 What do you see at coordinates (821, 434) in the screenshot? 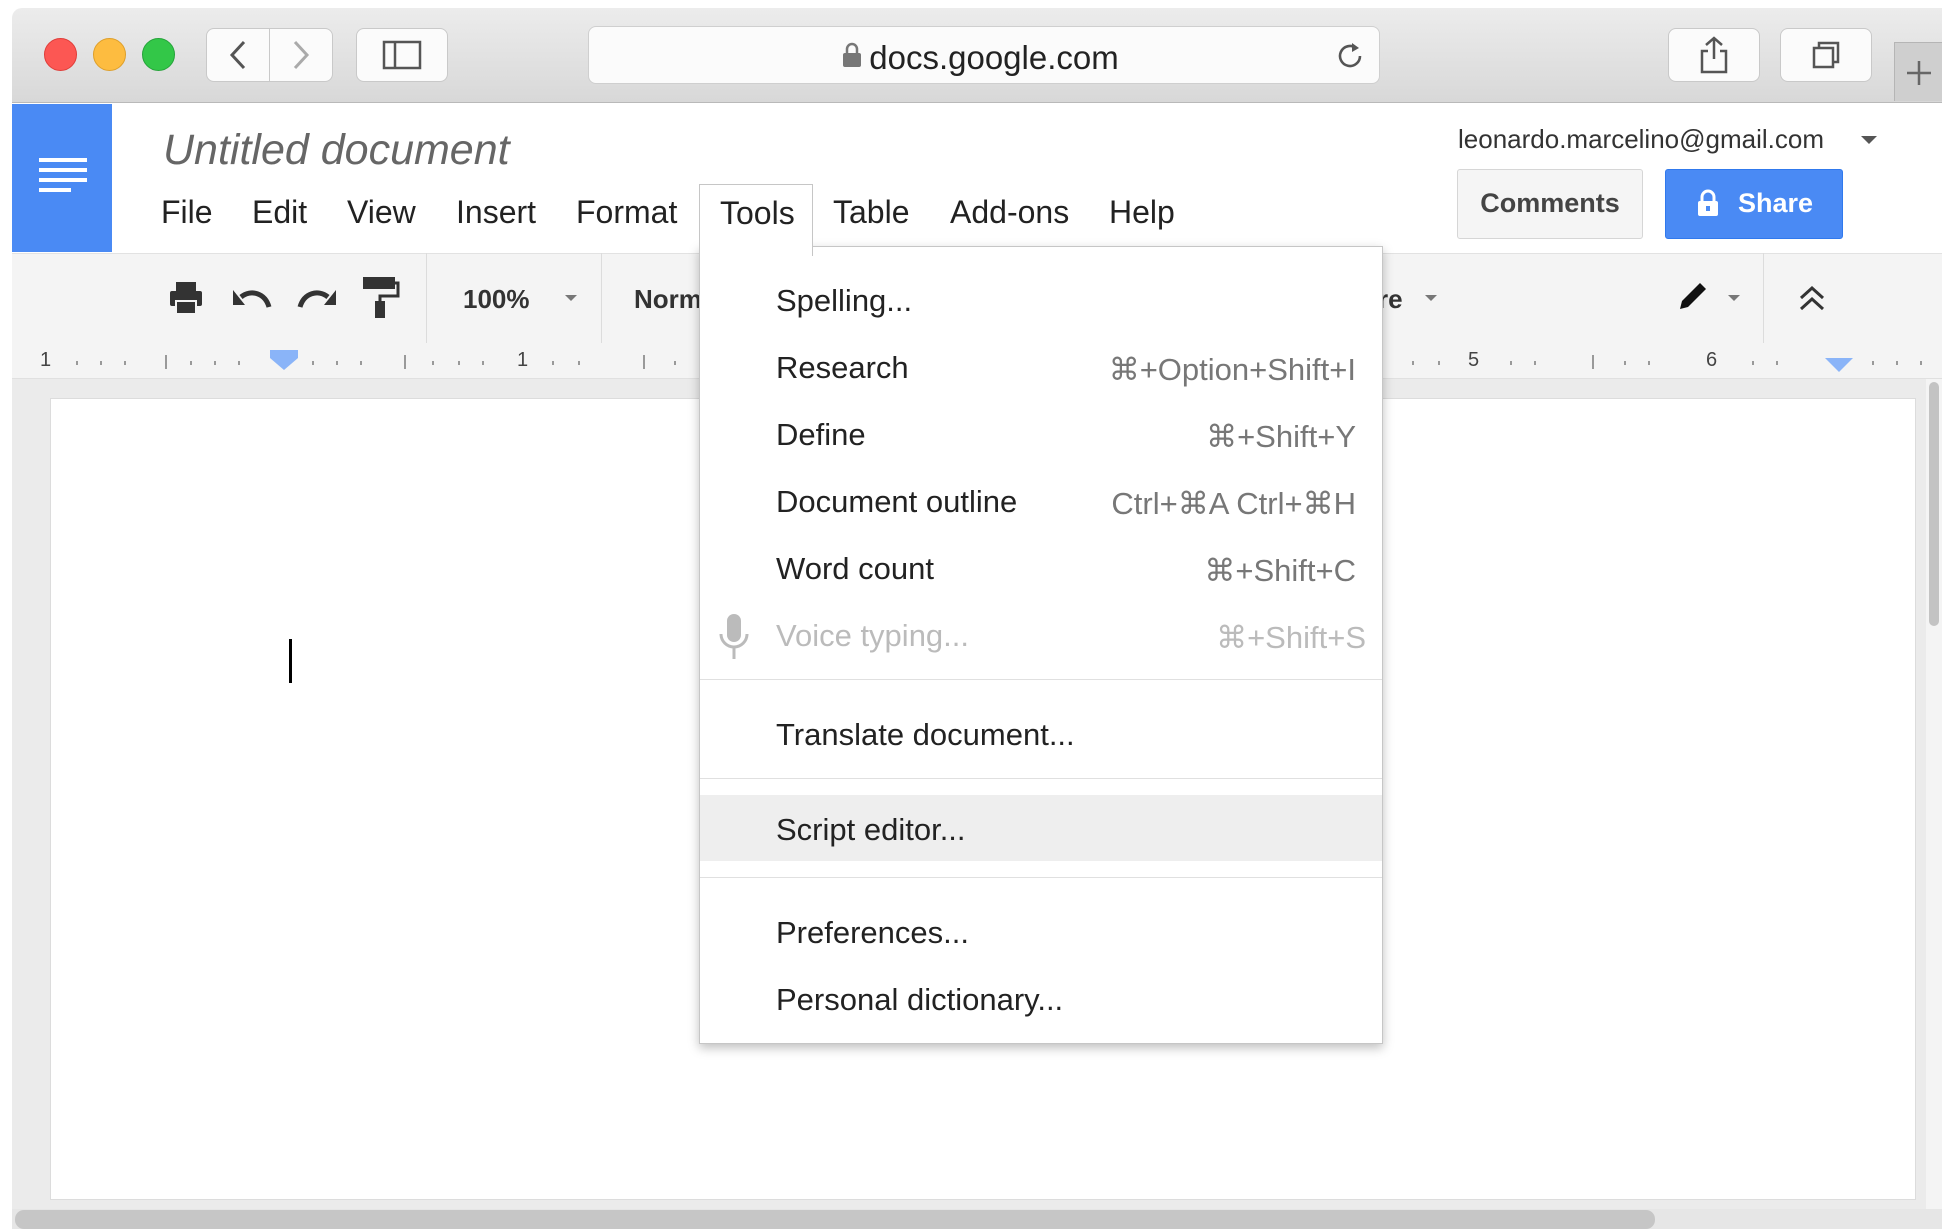
I see `menu-item-label: Define` at bounding box center [821, 434].